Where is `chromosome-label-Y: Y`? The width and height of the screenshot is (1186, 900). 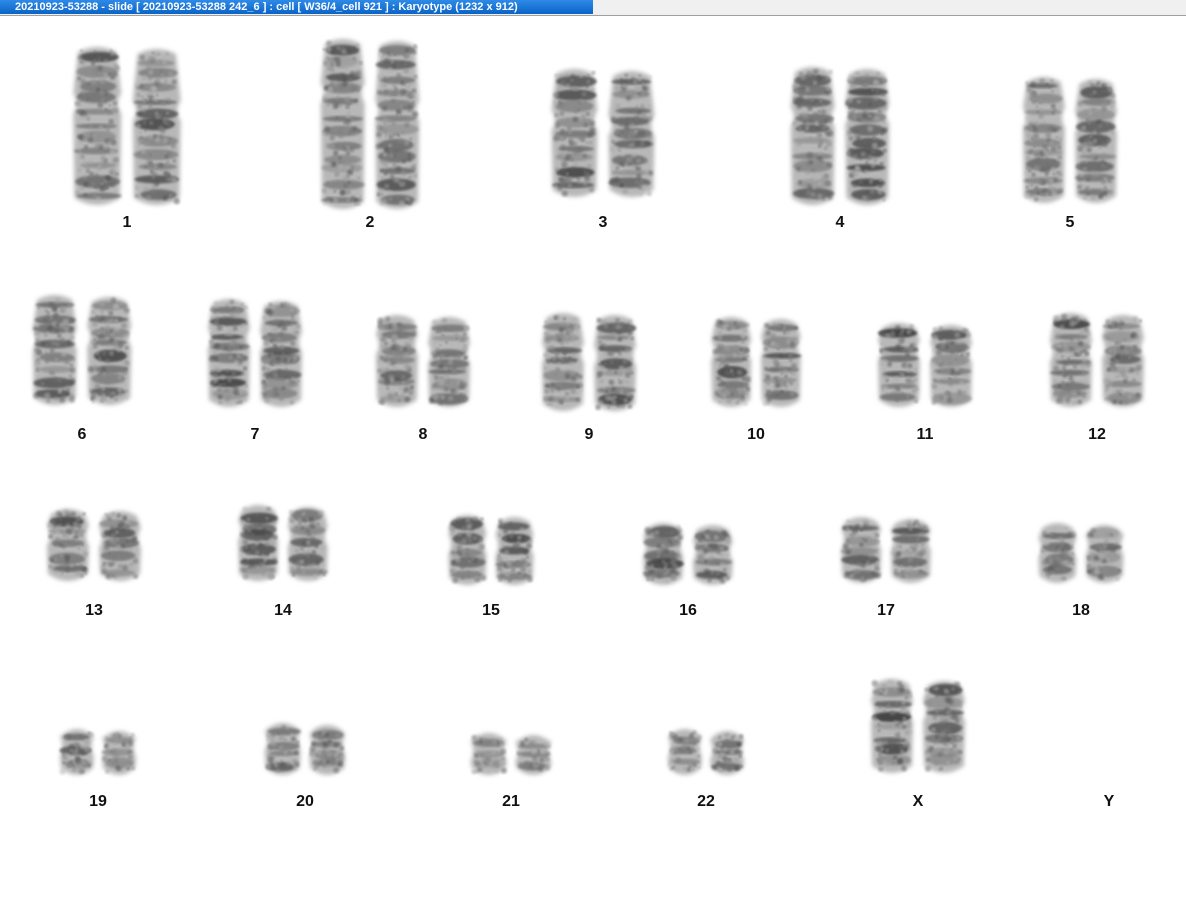
chromosome-label-Y: Y is located at coordinates (1109, 801).